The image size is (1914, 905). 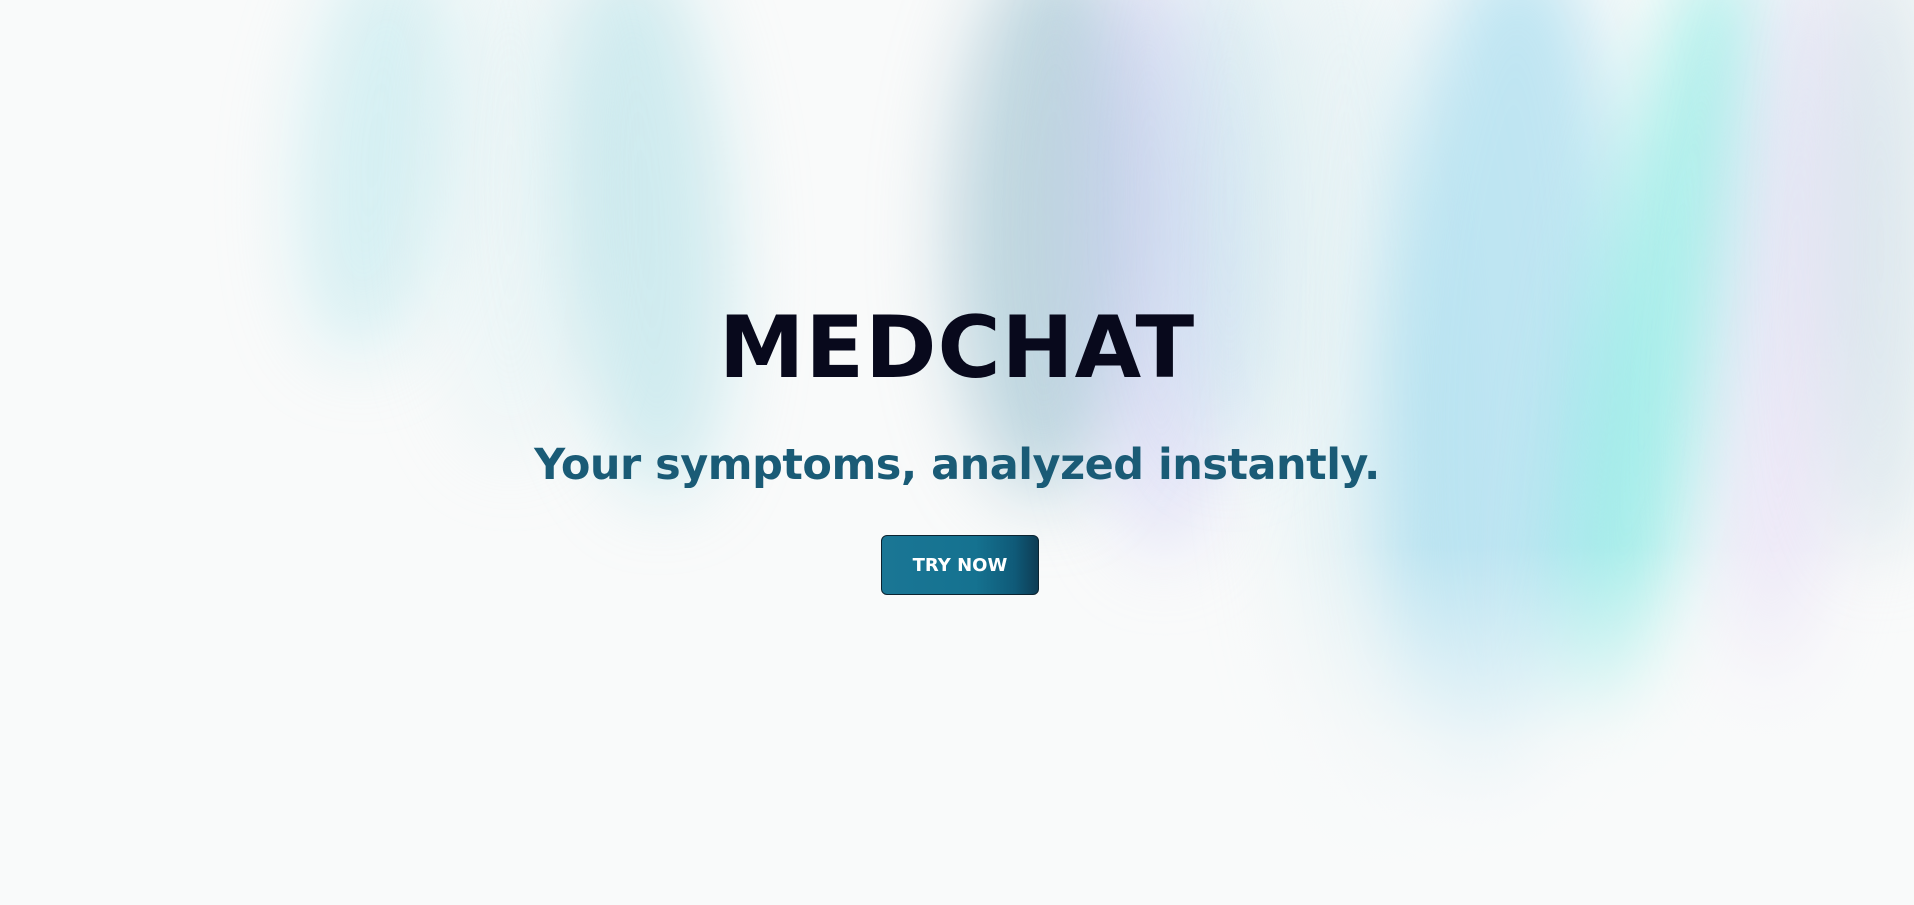 I want to click on try-now-button-label: TRY NOW, so click(x=960, y=565).